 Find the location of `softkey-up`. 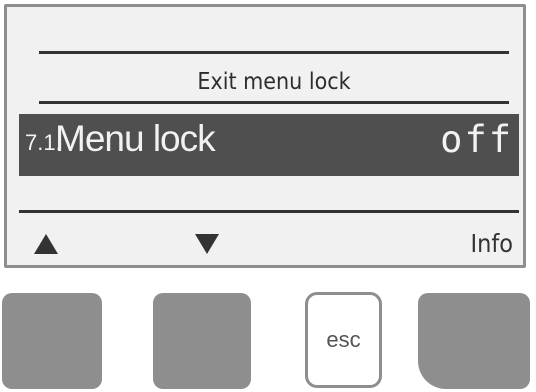

softkey-up is located at coordinates (46, 244).